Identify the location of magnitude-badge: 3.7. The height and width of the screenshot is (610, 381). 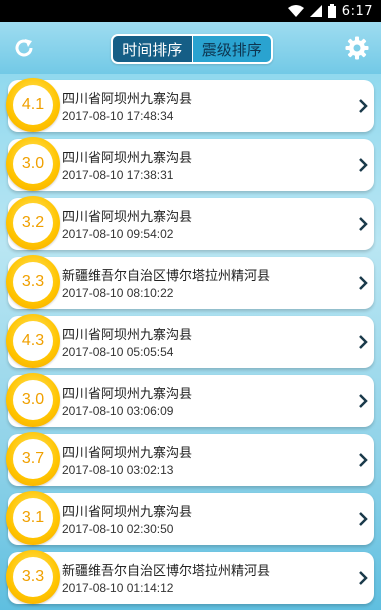
(33, 459).